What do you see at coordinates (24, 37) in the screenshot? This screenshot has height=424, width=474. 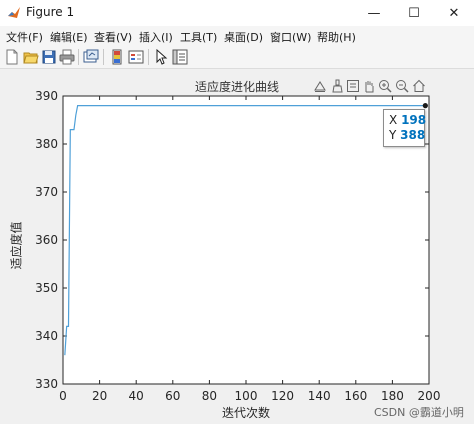 I see `menu-file: 文件(F)` at bounding box center [24, 37].